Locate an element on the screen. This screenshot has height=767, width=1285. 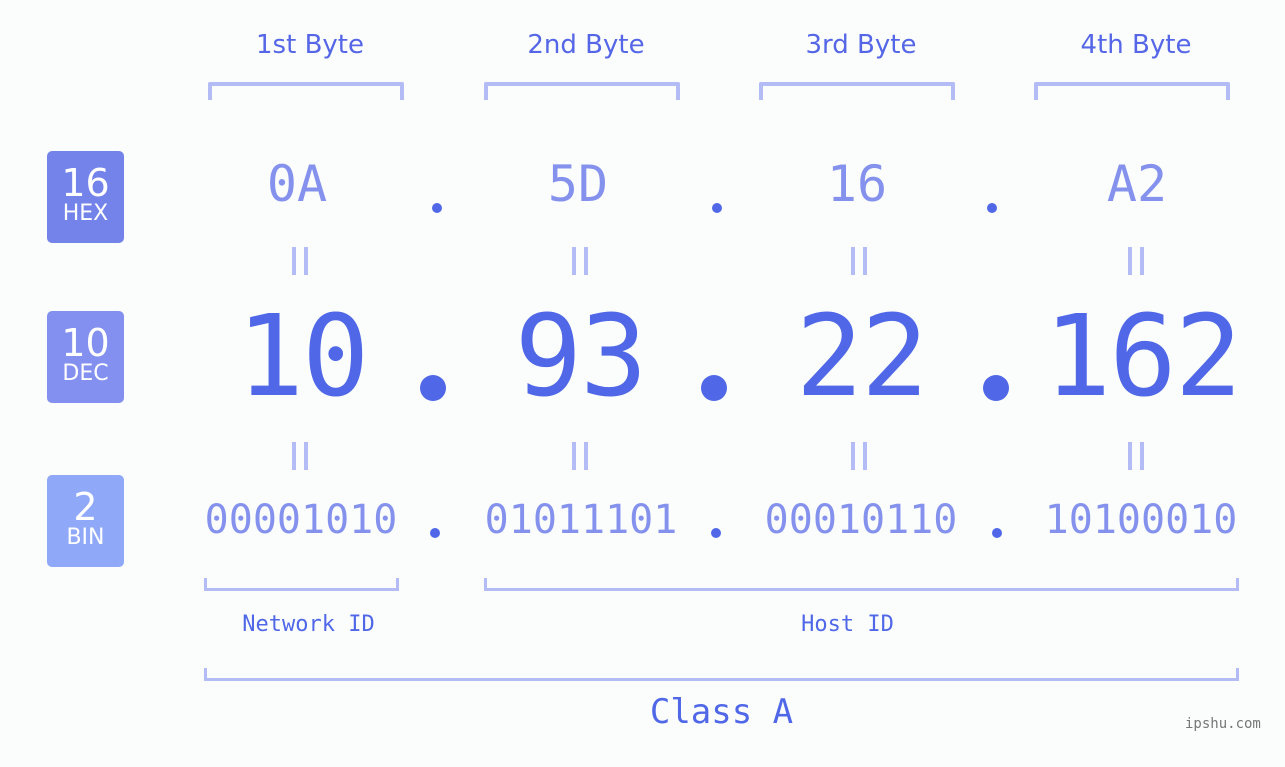
dec-value-2: 93 is located at coordinates (581, 357).